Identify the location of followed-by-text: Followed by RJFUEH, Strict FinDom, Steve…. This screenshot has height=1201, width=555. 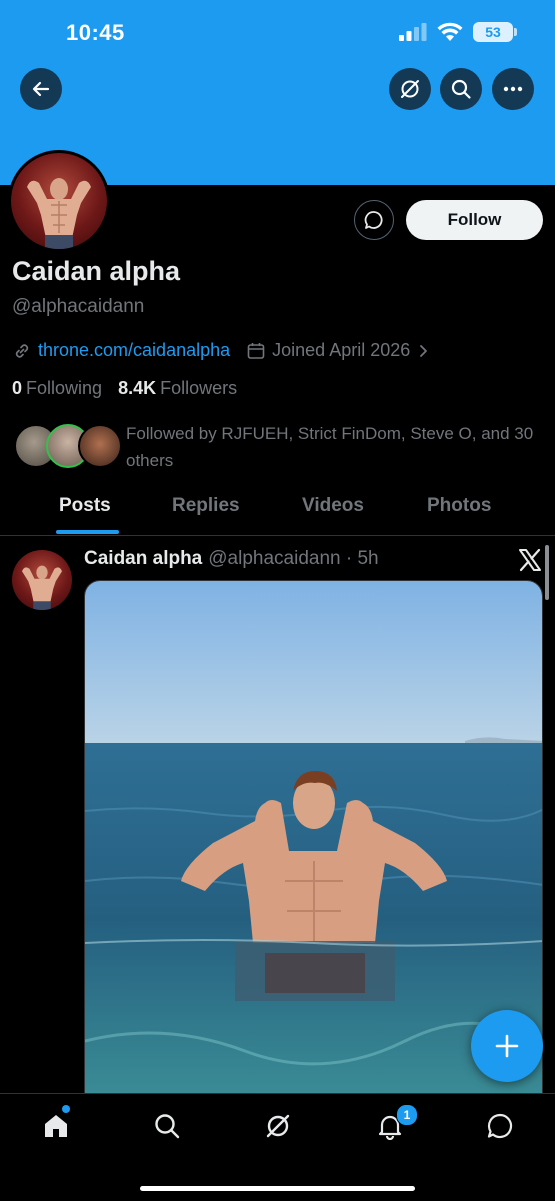
(336, 447).